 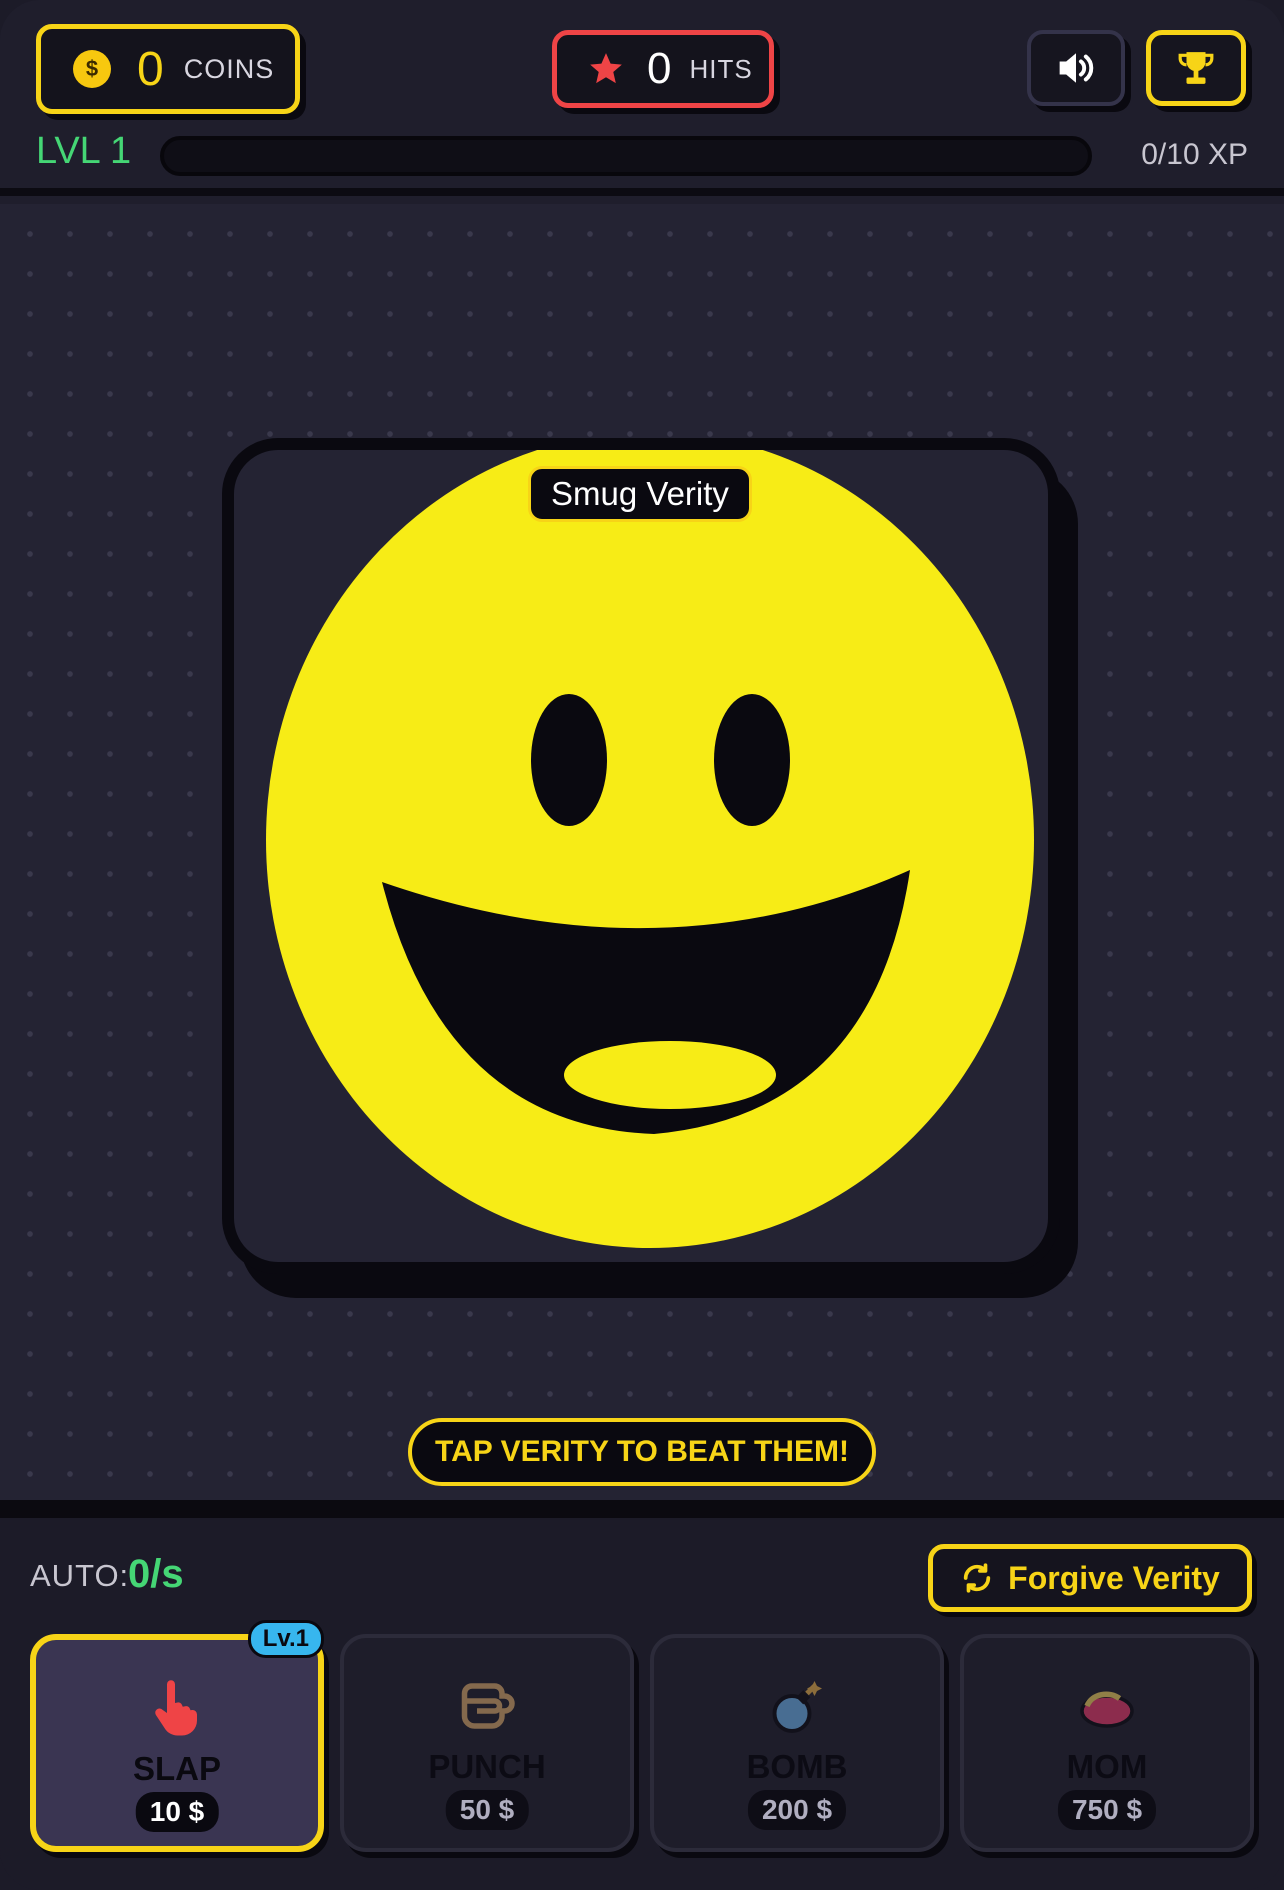 What do you see at coordinates (642, 1452) in the screenshot?
I see `tap-hint-banner: TAP VERITY TO BEAT THEM!` at bounding box center [642, 1452].